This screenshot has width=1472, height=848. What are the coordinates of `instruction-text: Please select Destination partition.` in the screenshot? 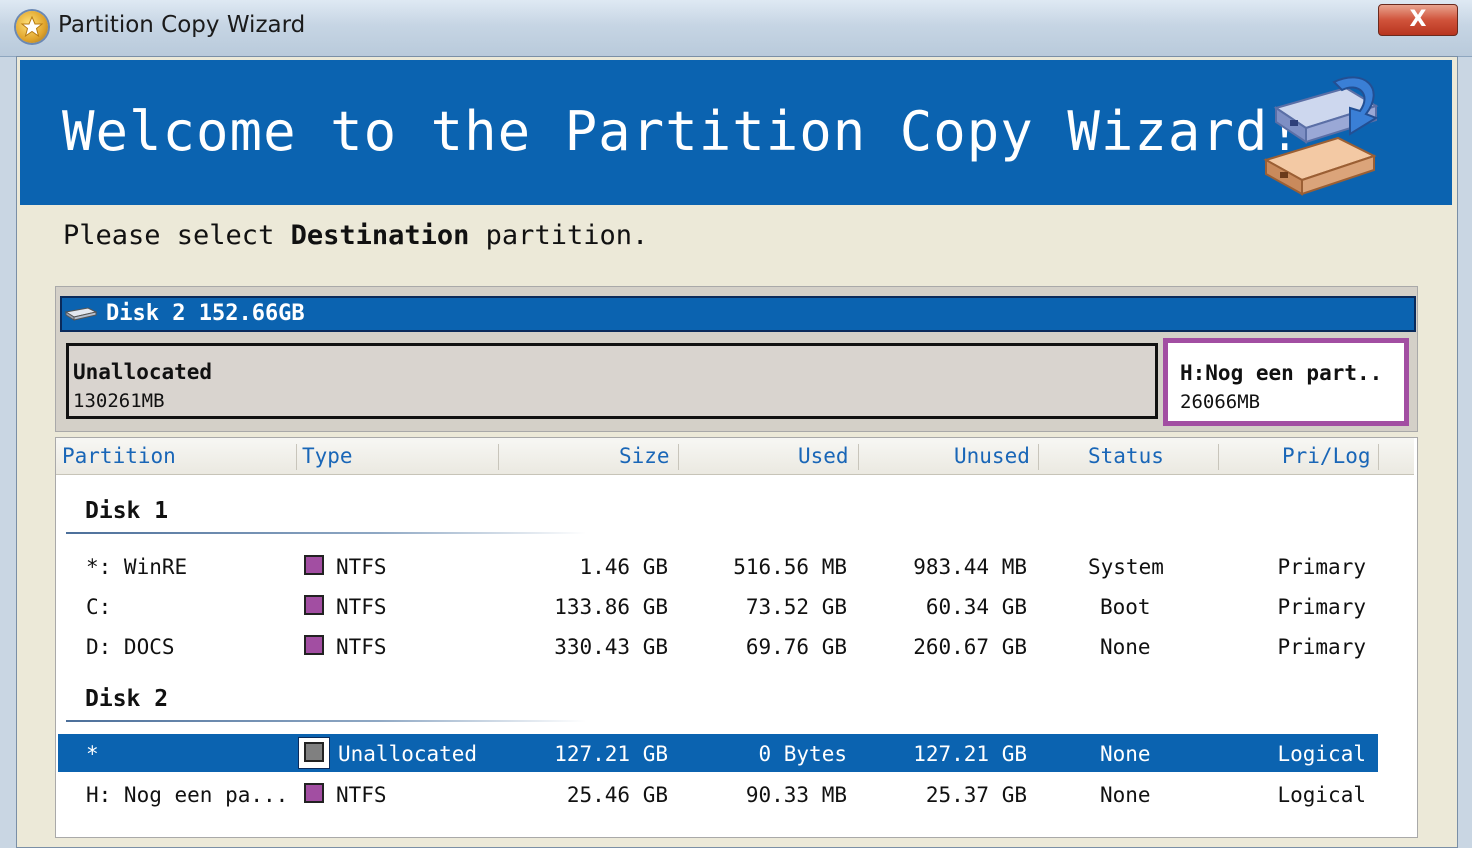 It's located at (355, 235).